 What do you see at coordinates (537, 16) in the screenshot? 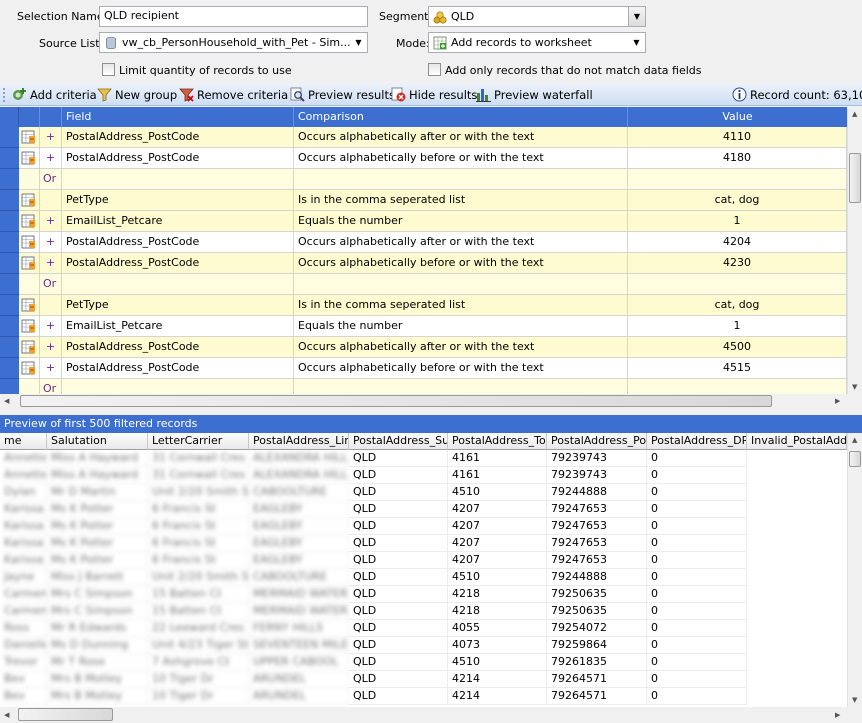
I see `segment-select: QLD ▼` at bounding box center [537, 16].